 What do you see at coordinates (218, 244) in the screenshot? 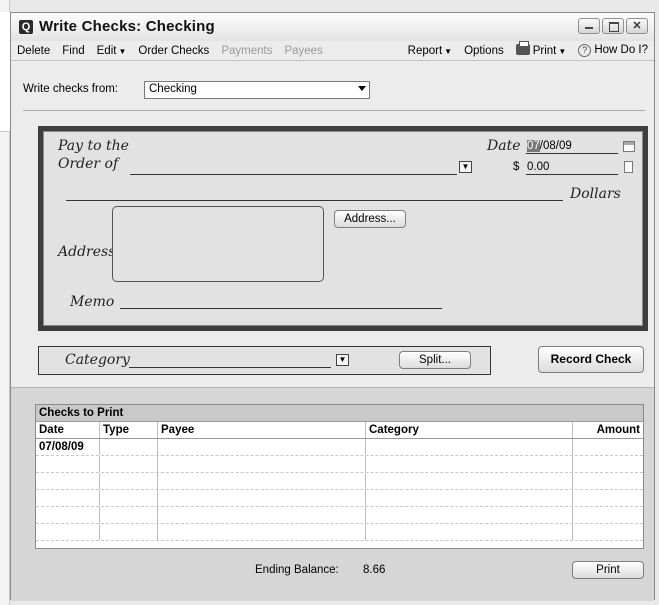
I see `address-textarea` at bounding box center [218, 244].